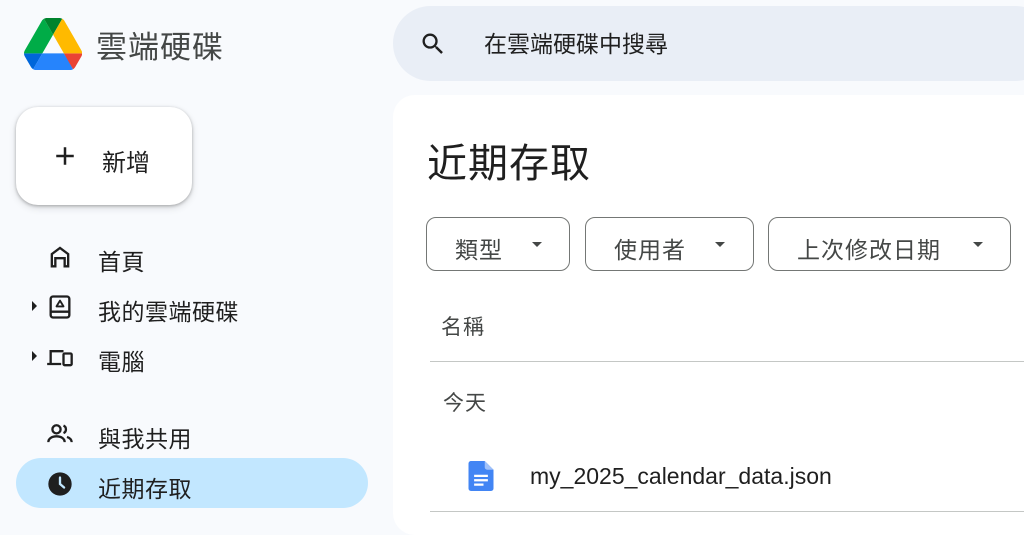  Describe the element at coordinates (60, 433) in the screenshot. I see `shared-people-icon` at that location.